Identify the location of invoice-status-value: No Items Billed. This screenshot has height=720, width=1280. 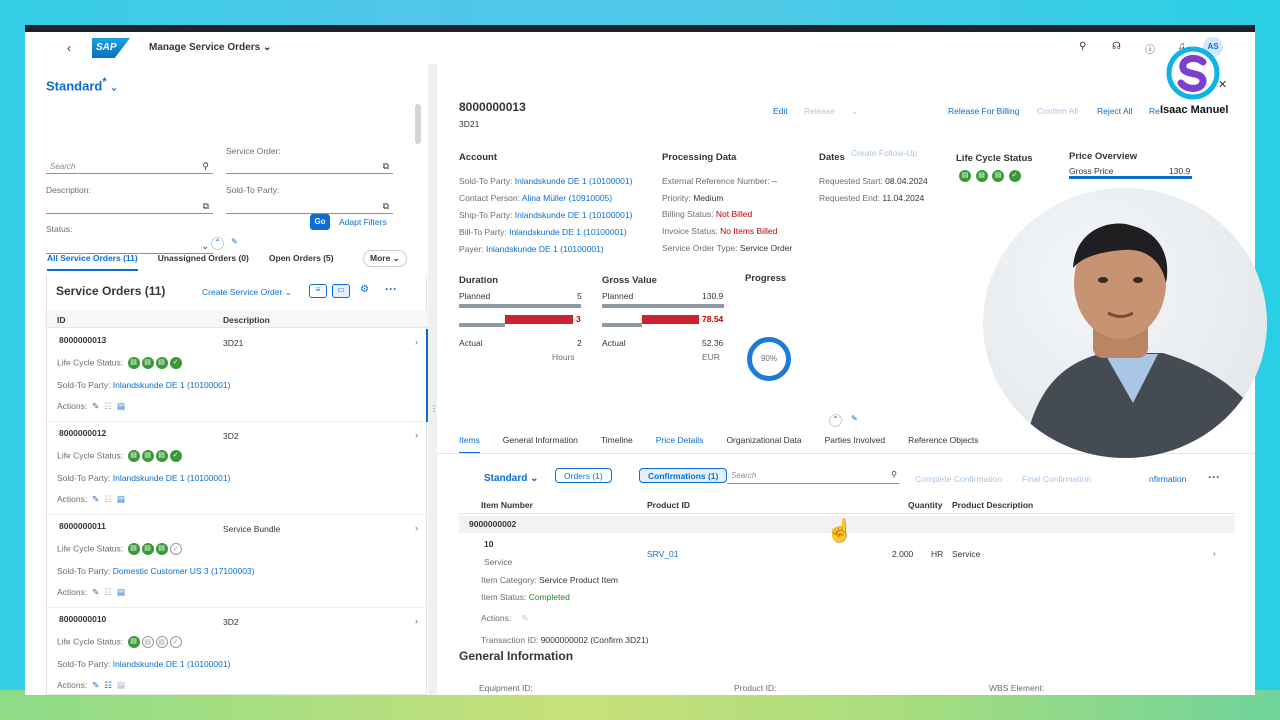
(749, 231).